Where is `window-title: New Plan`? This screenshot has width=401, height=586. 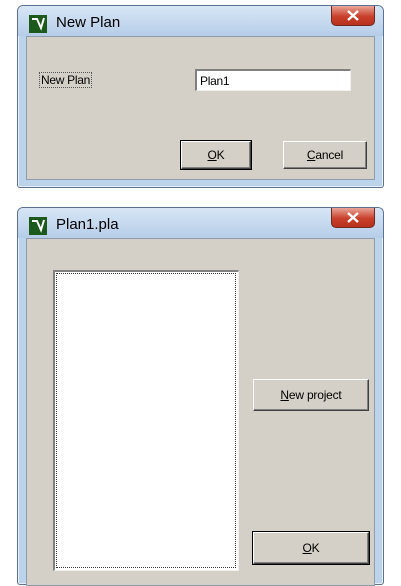 window-title: New Plan is located at coordinates (88, 22).